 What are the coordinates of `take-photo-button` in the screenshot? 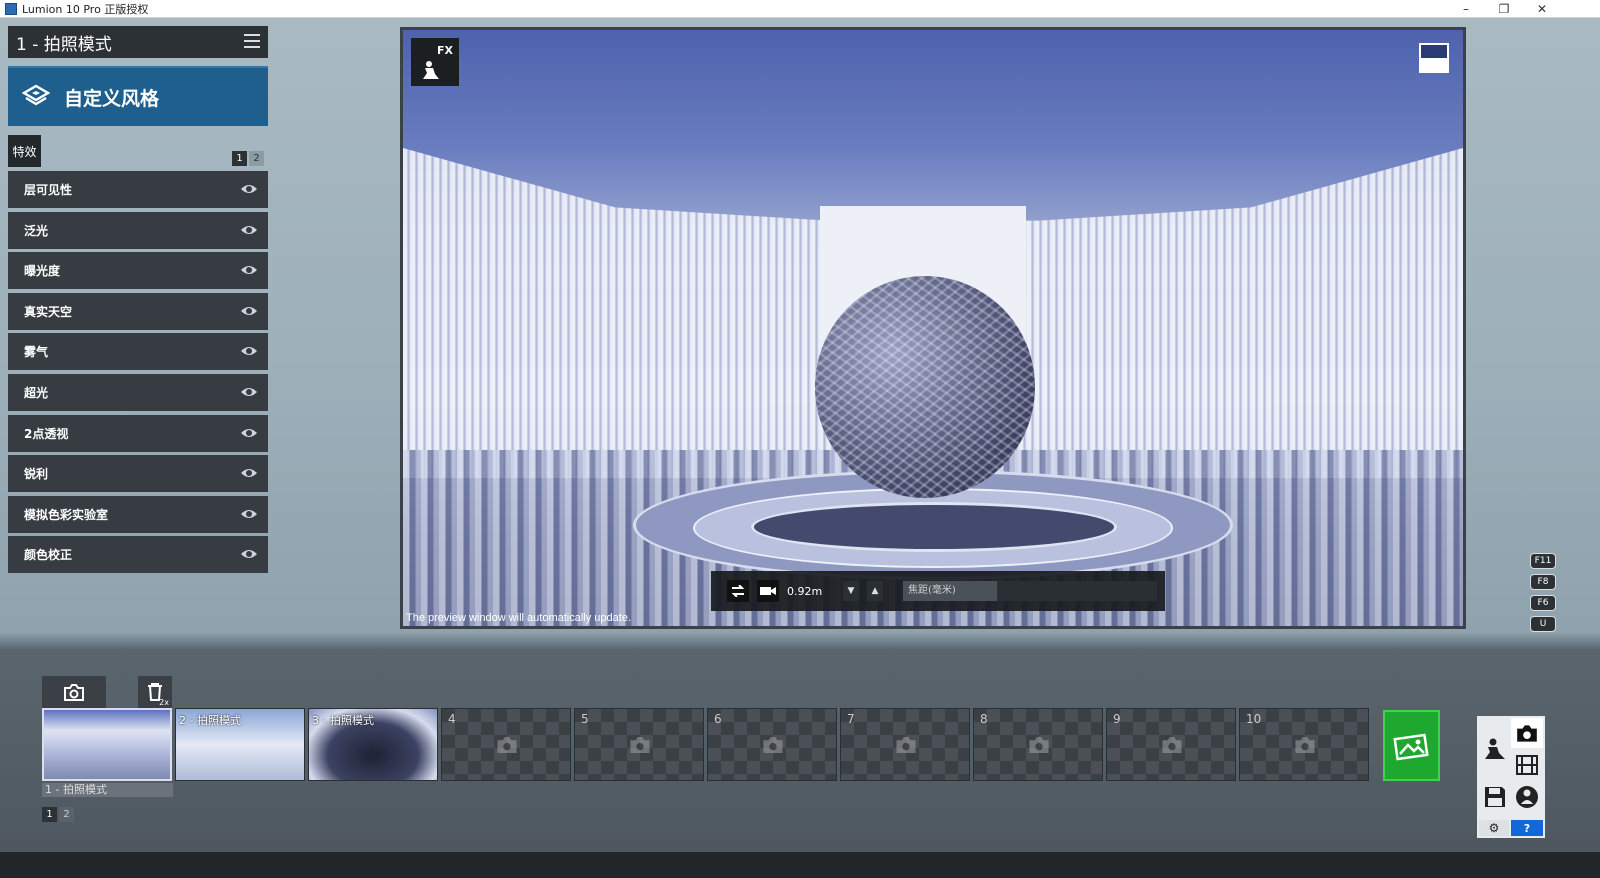 It's located at (74, 692).